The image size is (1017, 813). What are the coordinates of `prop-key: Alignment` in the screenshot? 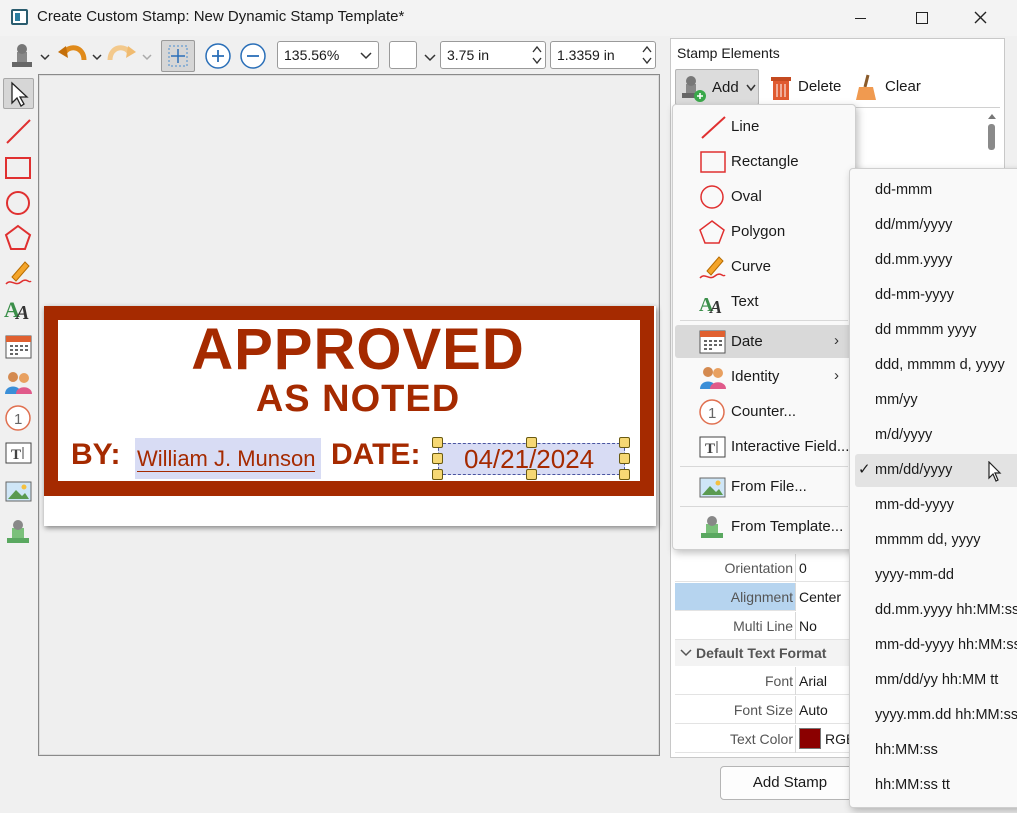 It's located at (761, 597).